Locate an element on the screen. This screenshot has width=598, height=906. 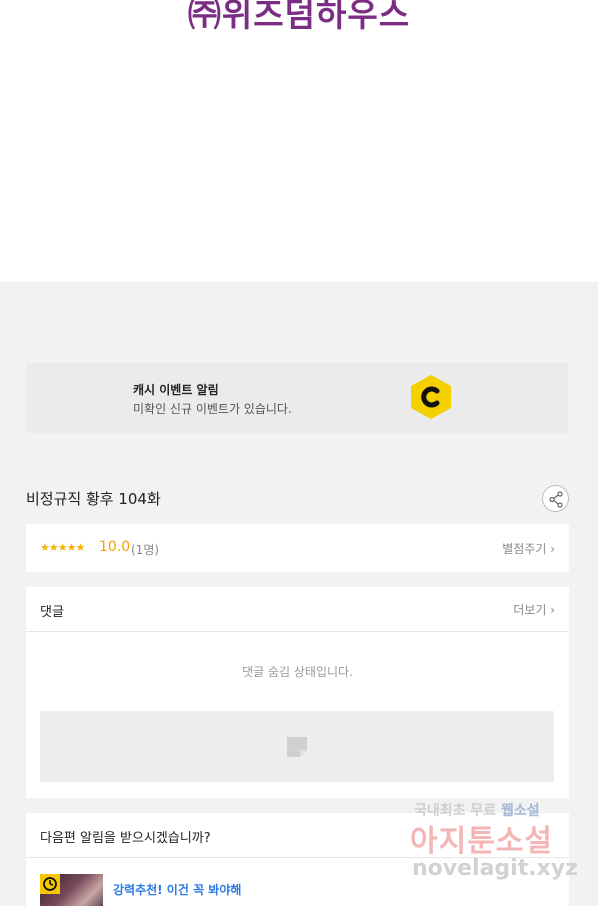
notify-title: 다음편 알림을 받으시겠습니까? is located at coordinates (125, 838).